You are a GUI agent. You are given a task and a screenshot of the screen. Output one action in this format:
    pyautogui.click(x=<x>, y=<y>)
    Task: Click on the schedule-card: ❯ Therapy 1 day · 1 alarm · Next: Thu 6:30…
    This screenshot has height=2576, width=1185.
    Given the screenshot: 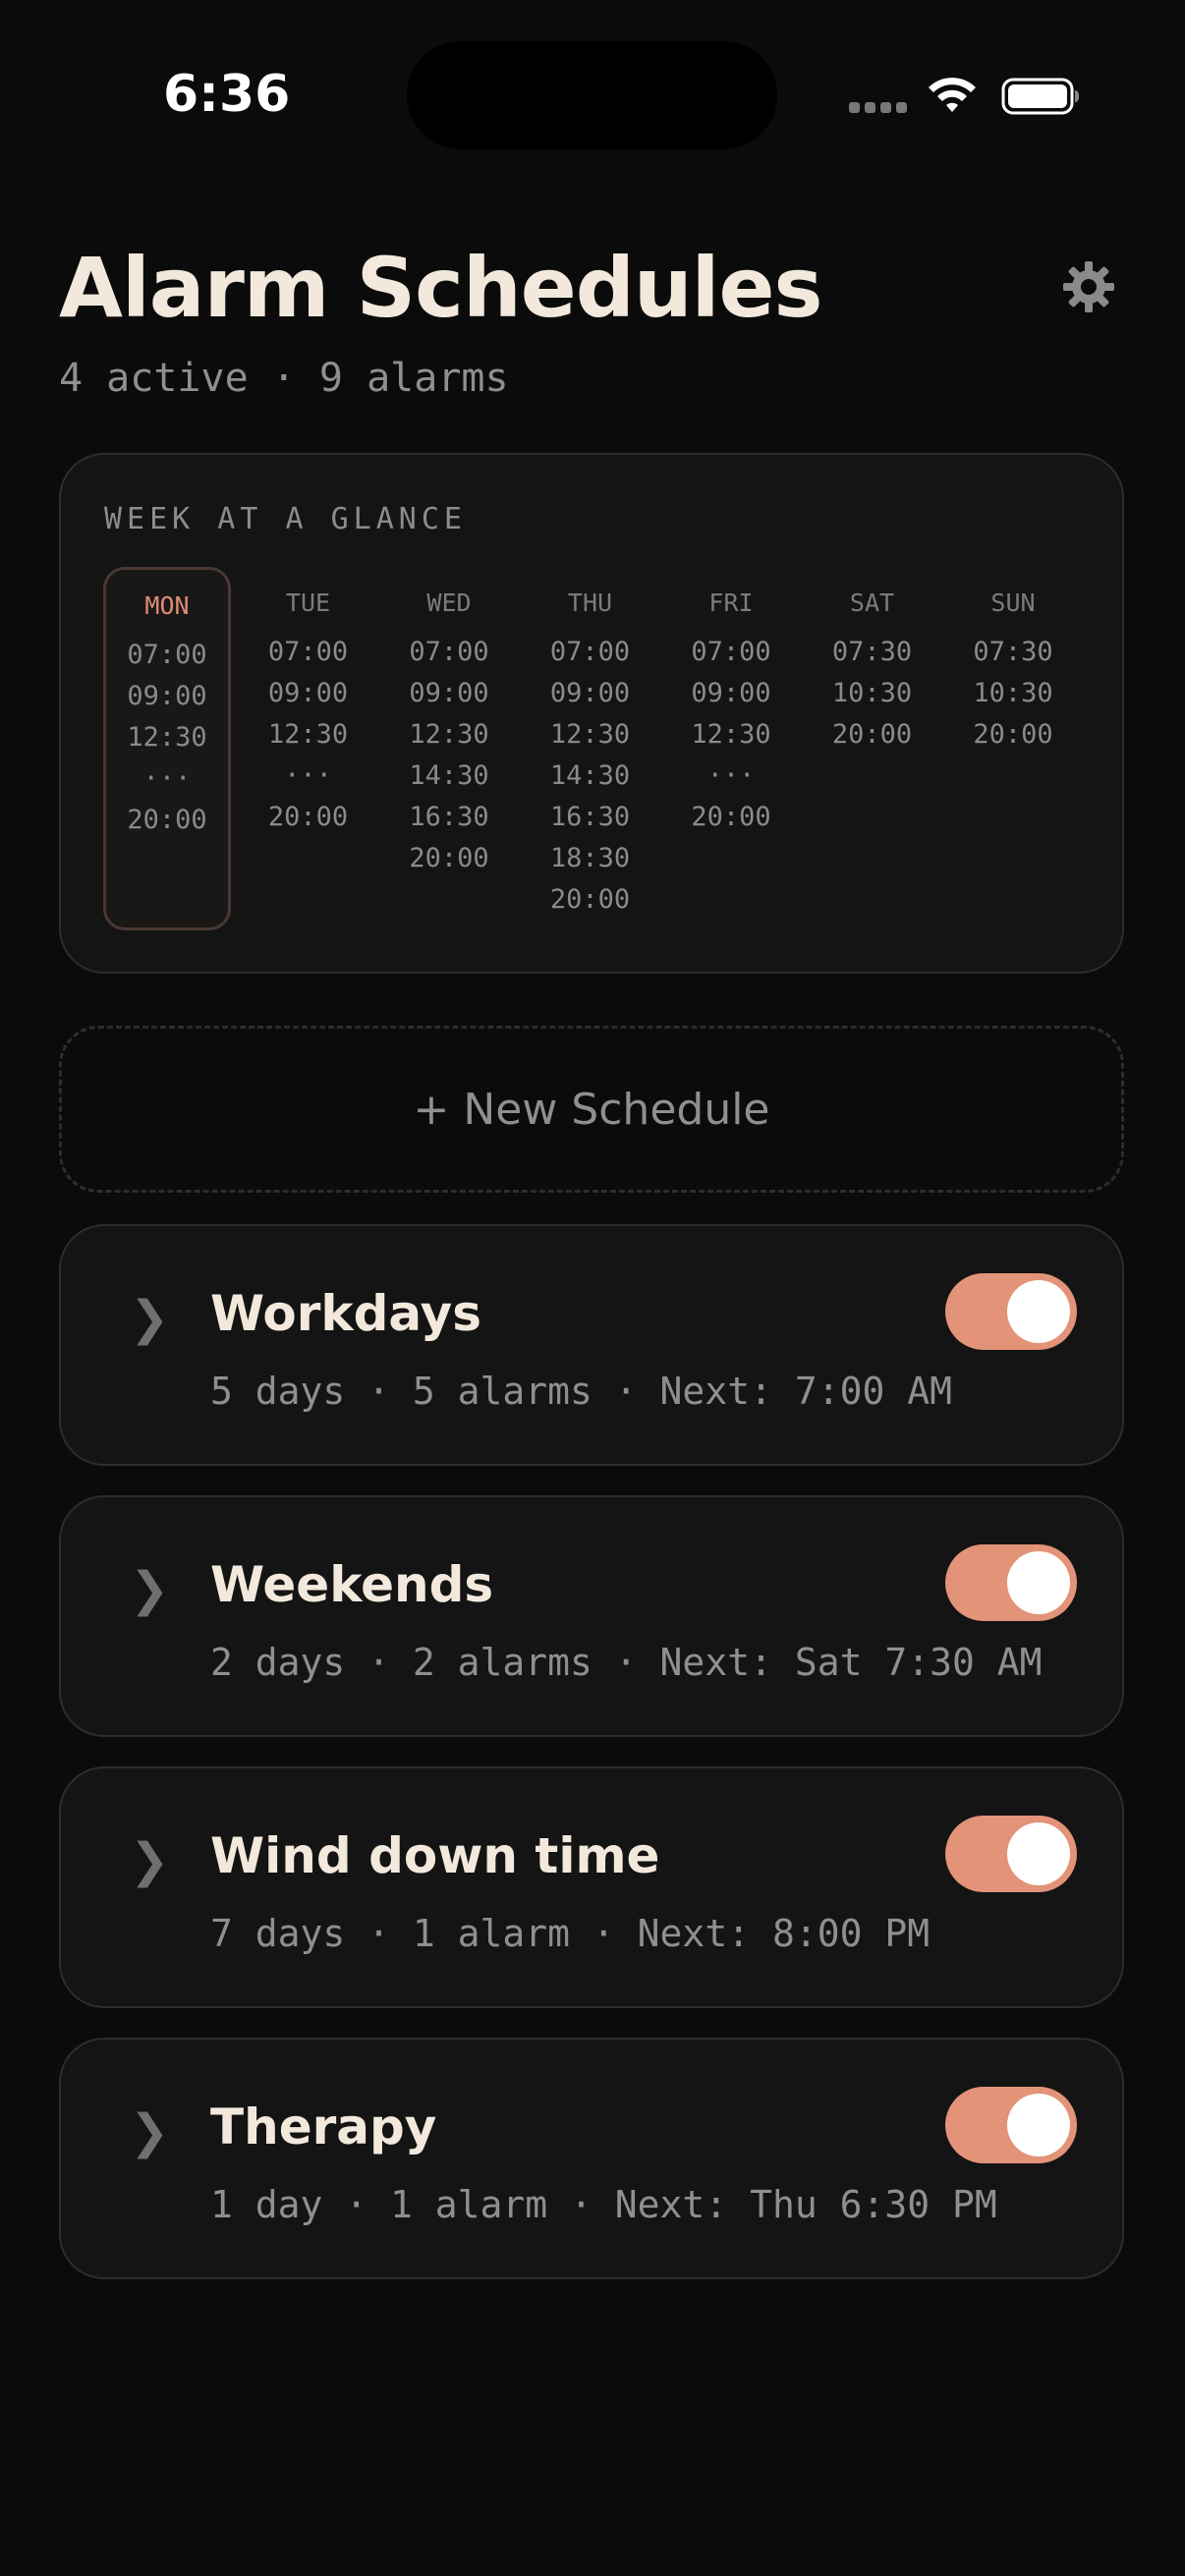 What is the action you would take?
    pyautogui.click(x=592, y=2158)
    